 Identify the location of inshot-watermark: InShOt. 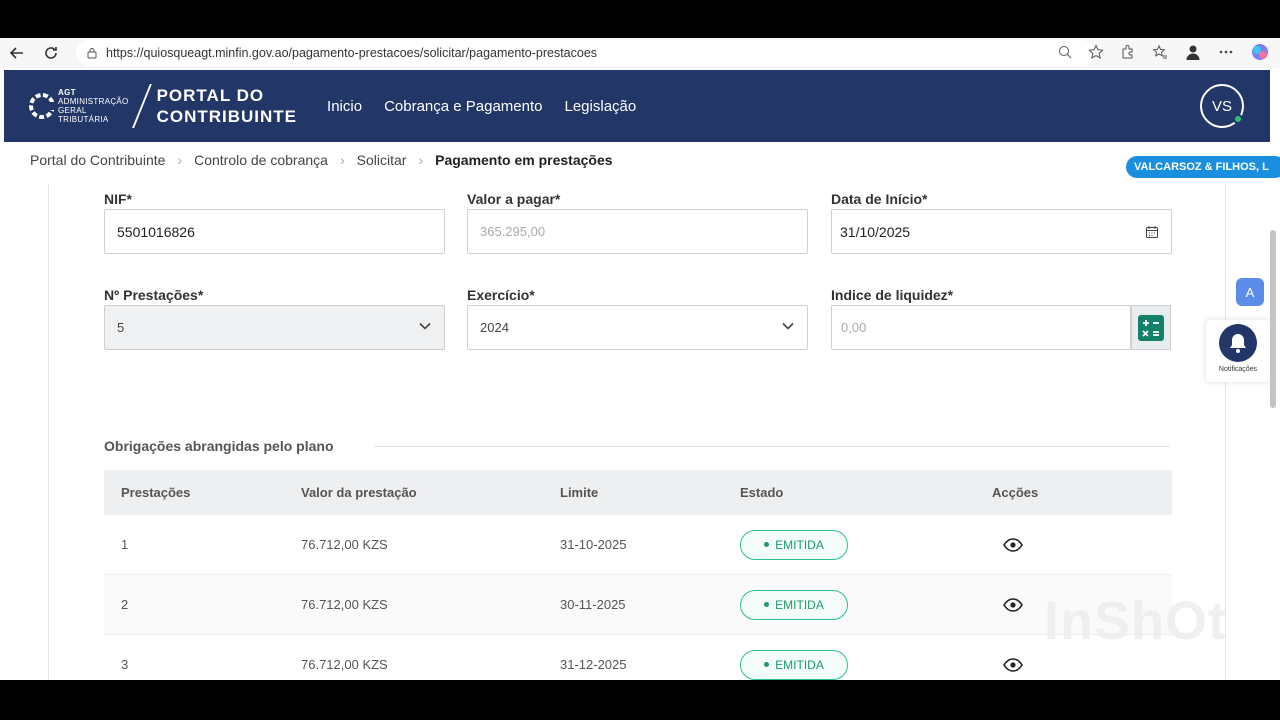
(1135, 621).